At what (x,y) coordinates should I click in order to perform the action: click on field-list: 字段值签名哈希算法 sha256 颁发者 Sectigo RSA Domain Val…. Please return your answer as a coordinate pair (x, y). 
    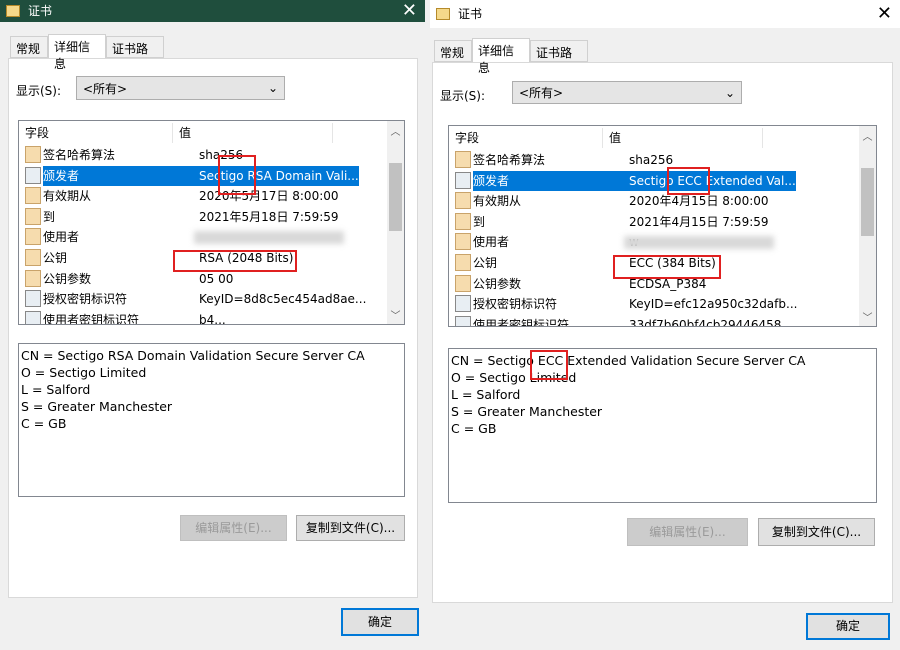
    Looking at the image, I should click on (211, 222).